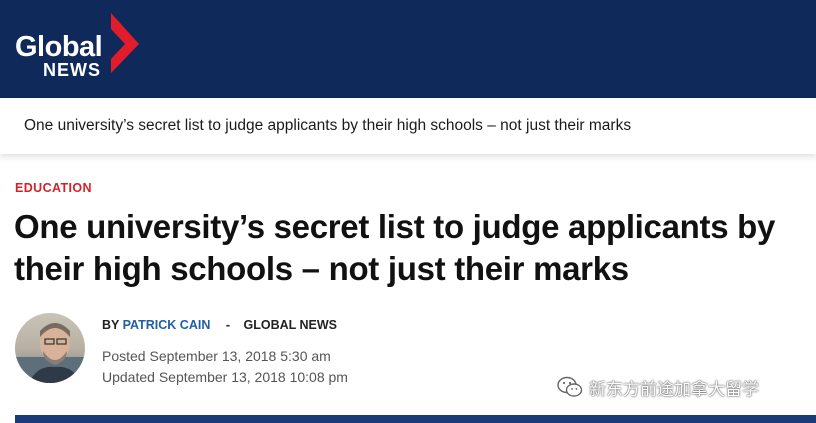 Image resolution: width=816 pixels, height=423 pixels. Describe the element at coordinates (125, 43) in the screenshot. I see `logo-arrow-icon` at that location.